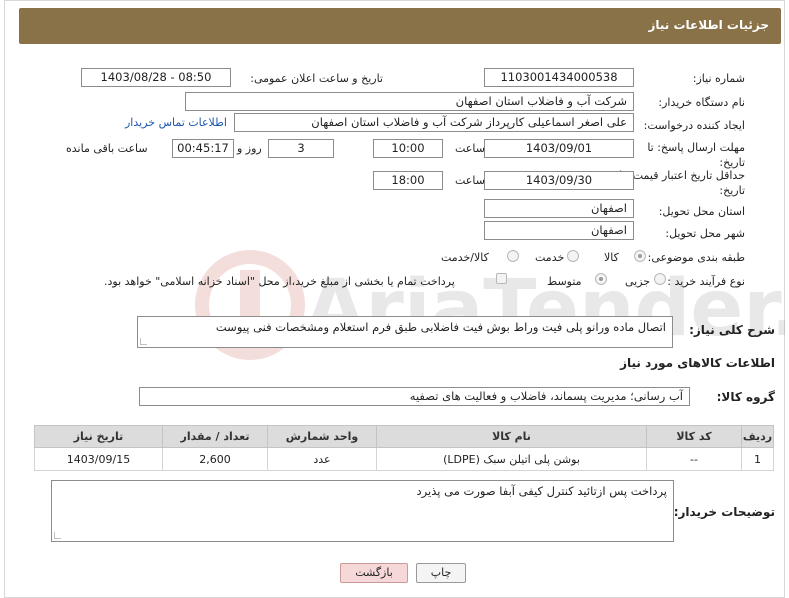  I want to click on col-code: کد کالا, so click(694, 436).